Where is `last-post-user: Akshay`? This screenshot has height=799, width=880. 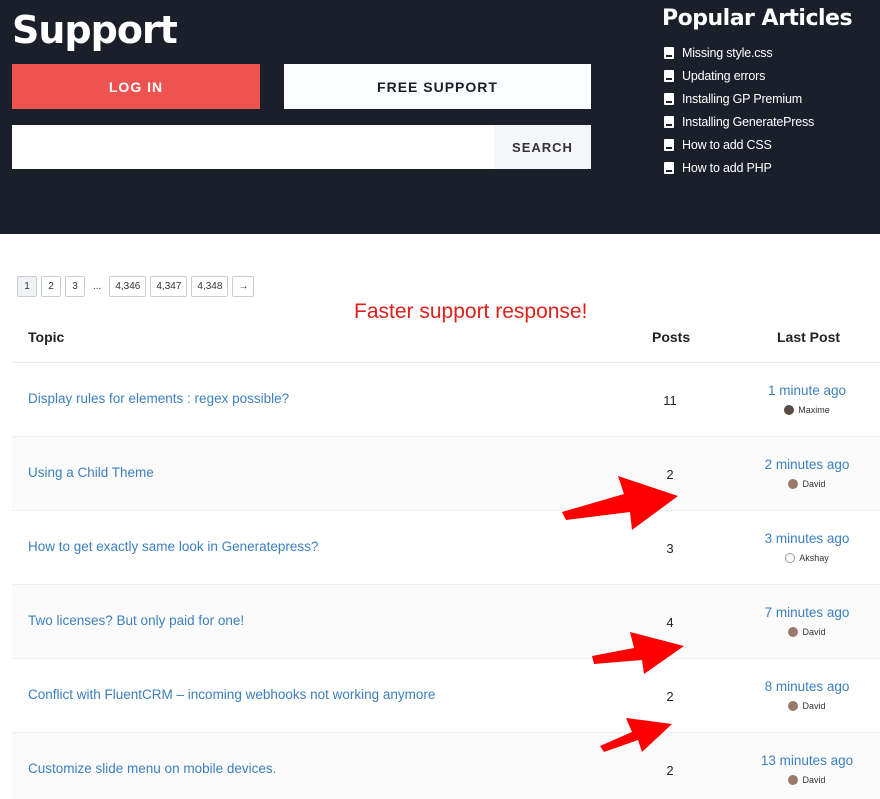 last-post-user: Akshay is located at coordinates (806, 558).